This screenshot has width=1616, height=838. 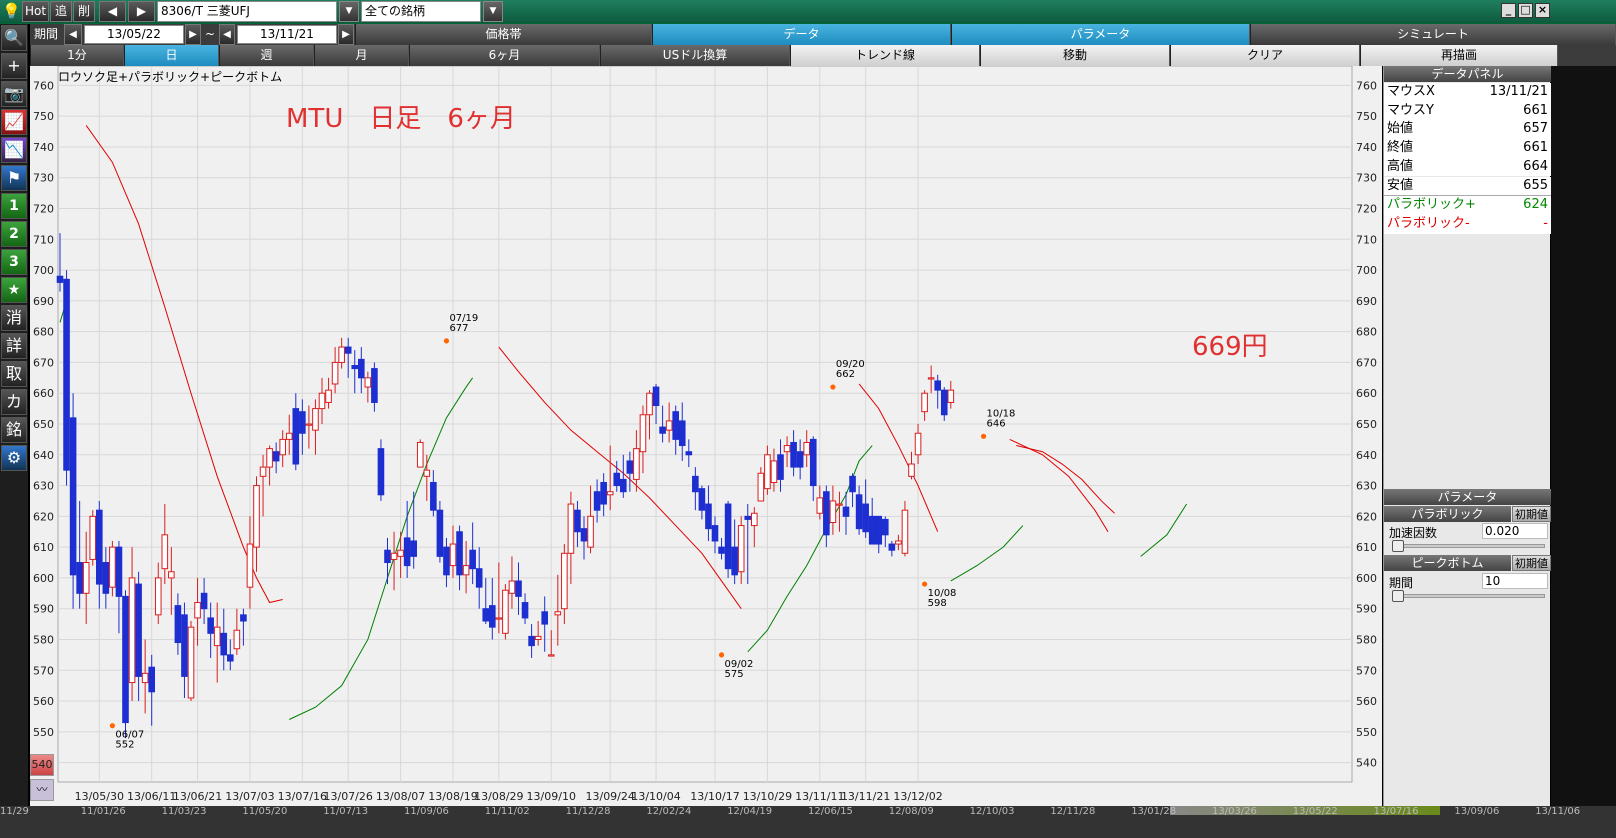 I want to click on tab-daily: 日, so click(x=171, y=55).